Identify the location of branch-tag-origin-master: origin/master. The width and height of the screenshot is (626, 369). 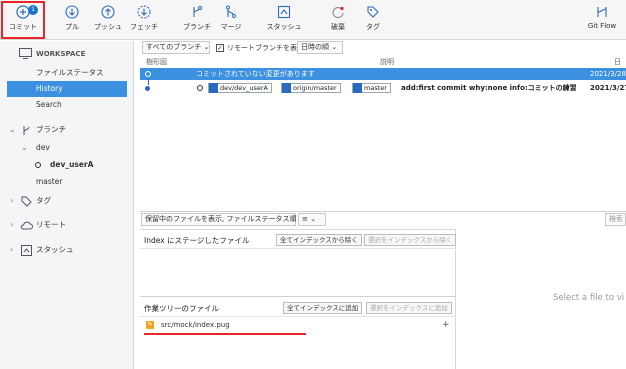
(311, 88).